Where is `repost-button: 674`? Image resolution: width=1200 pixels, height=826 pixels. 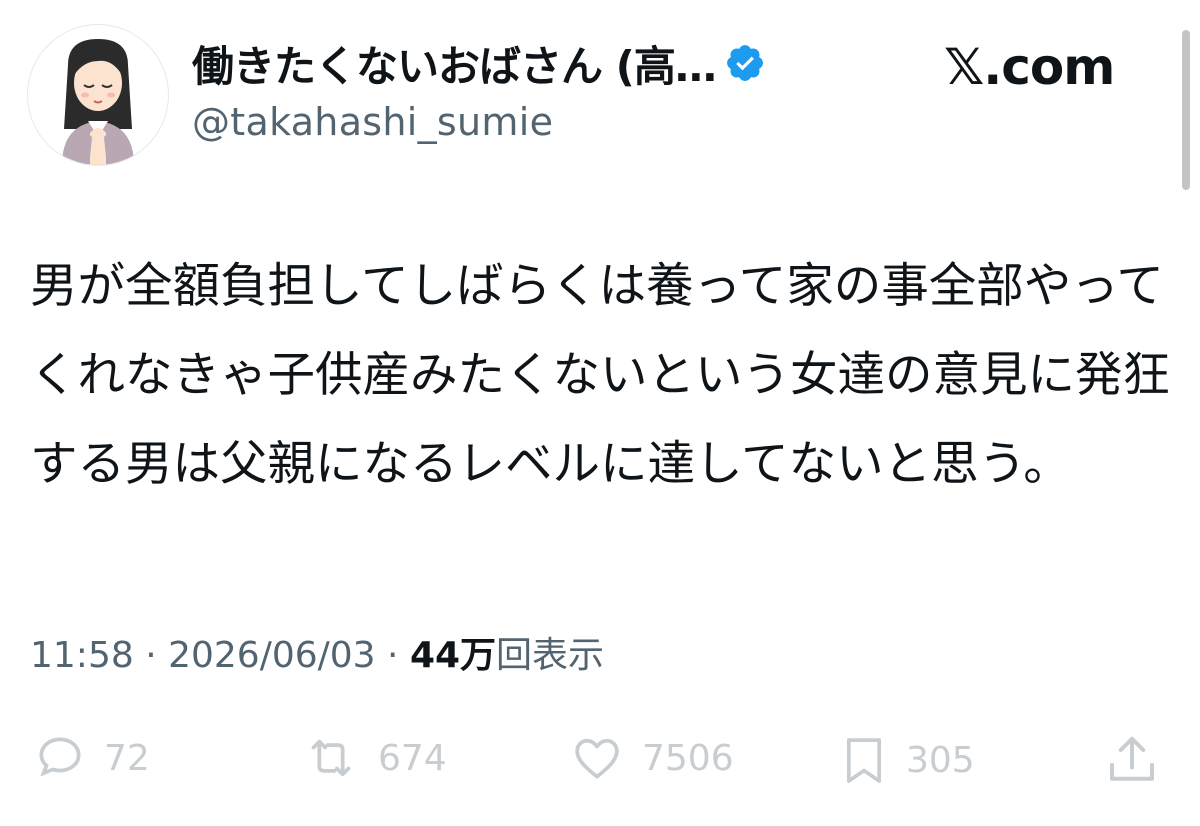 repost-button: 674 is located at coordinates (372, 758).